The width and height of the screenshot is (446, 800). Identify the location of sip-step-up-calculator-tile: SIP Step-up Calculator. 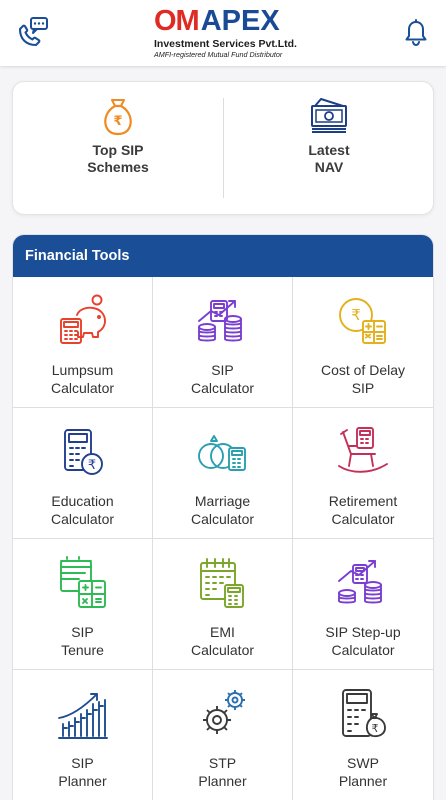
(363, 604).